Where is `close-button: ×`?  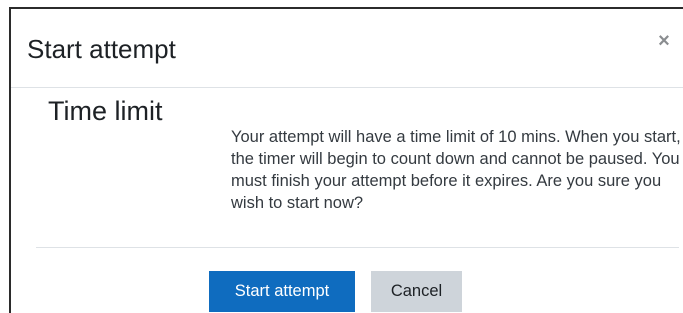
close-button: × is located at coordinates (664, 41).